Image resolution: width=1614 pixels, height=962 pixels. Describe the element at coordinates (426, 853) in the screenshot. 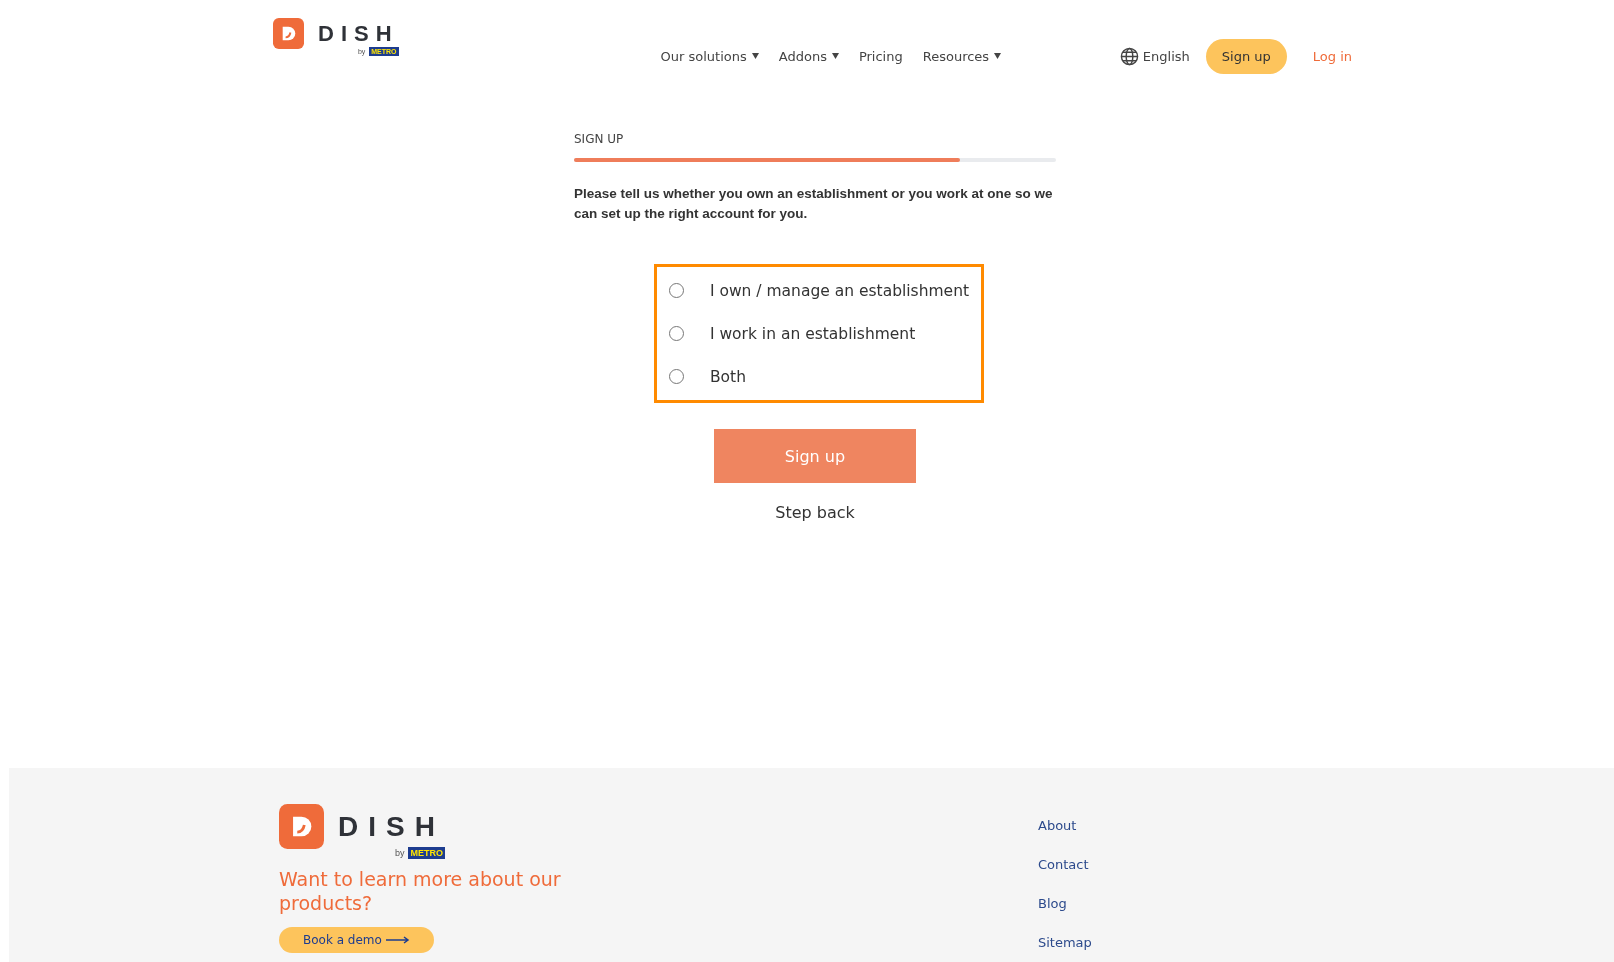

I see `partner-logo: METRO` at that location.